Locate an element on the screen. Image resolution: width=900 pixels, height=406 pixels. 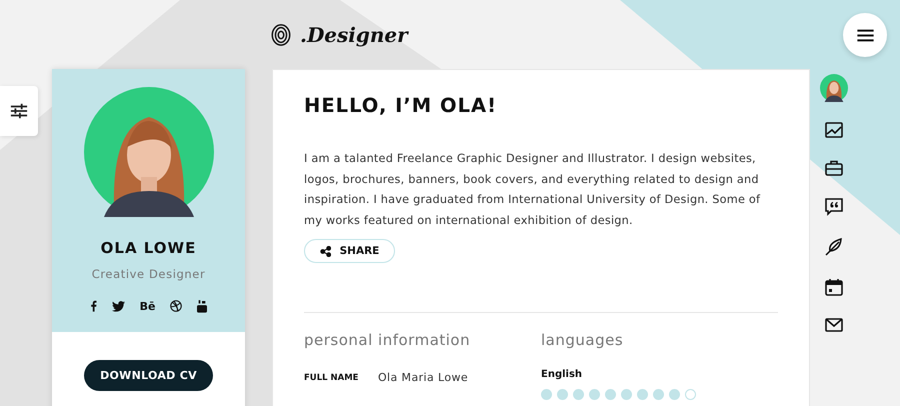
mail-icon is located at coordinates (834, 325).